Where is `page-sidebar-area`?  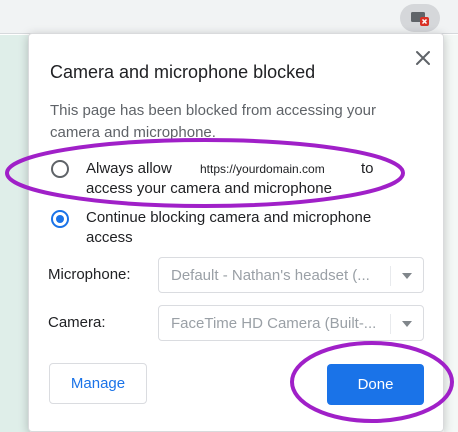 page-sidebar-area is located at coordinates (15, 233).